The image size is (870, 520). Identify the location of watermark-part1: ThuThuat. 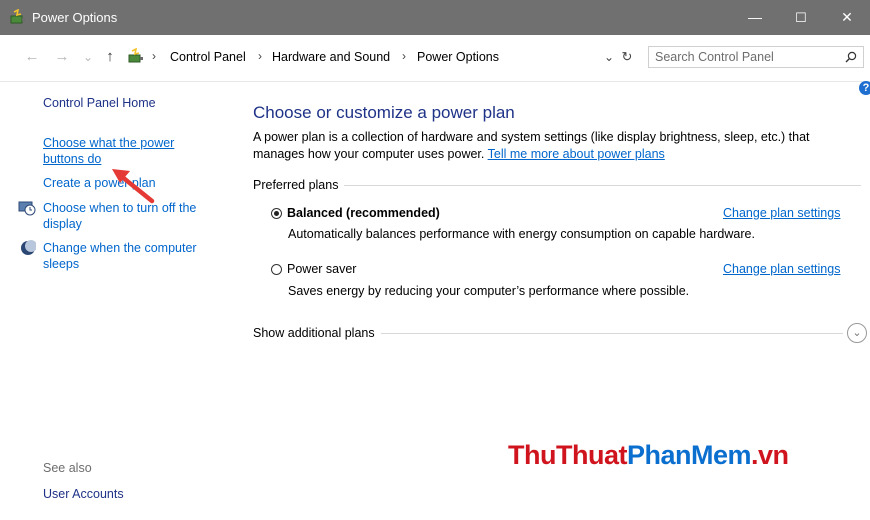
(567, 455).